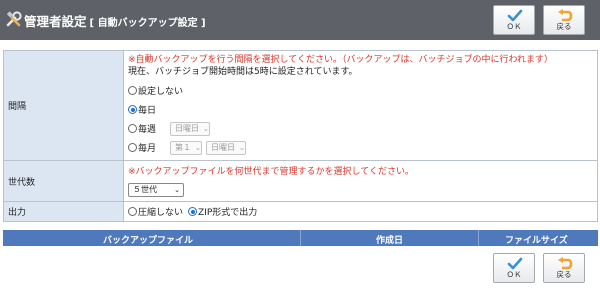 The height and width of the screenshot is (291, 600). Describe the element at coordinates (63, 211) in the screenshot. I see `output-label: 出力` at that location.